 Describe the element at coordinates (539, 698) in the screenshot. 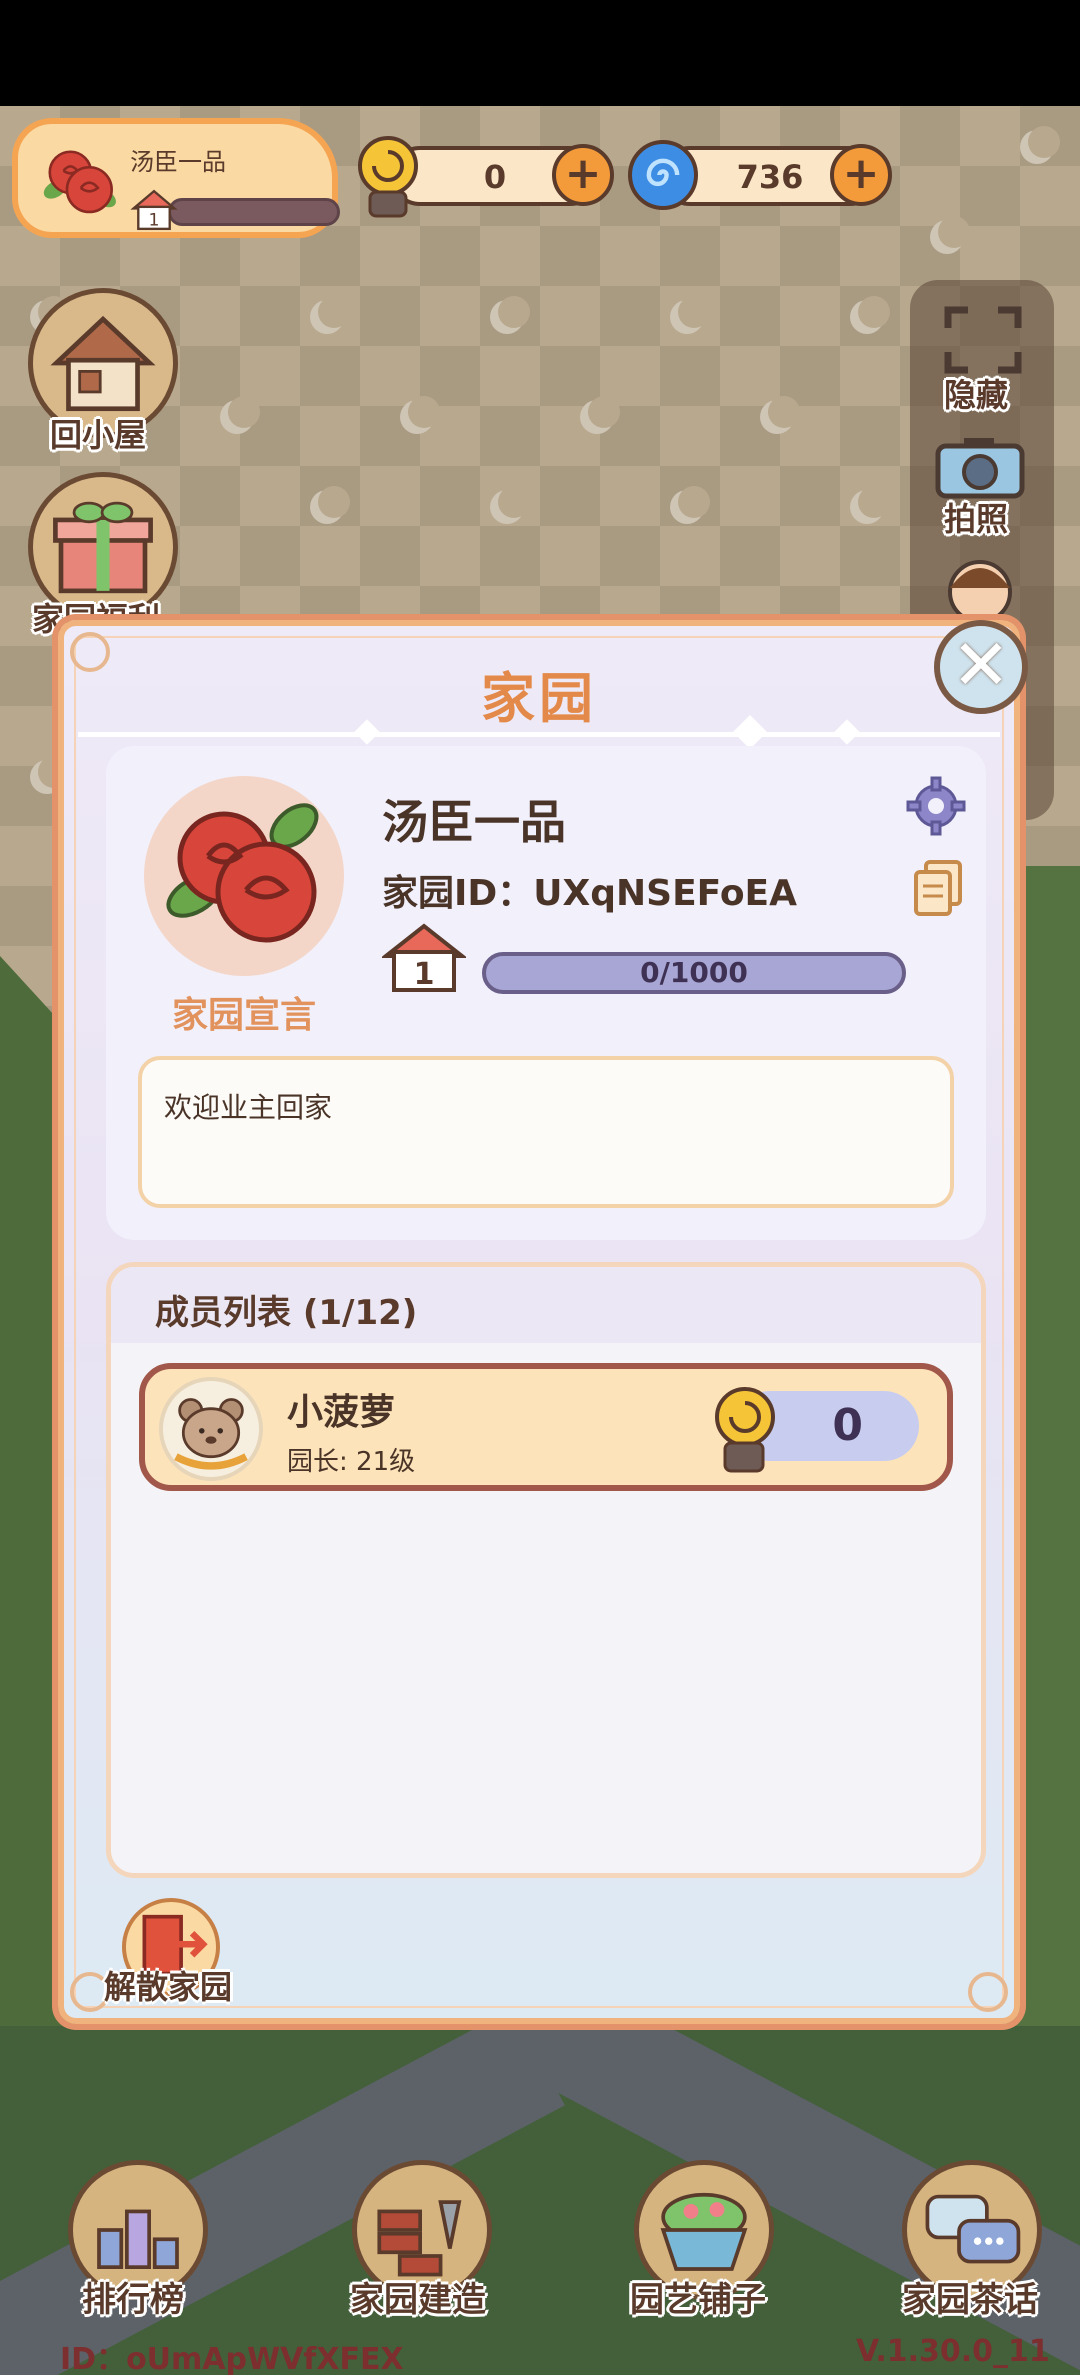

I see `modal-title: 家园` at that location.